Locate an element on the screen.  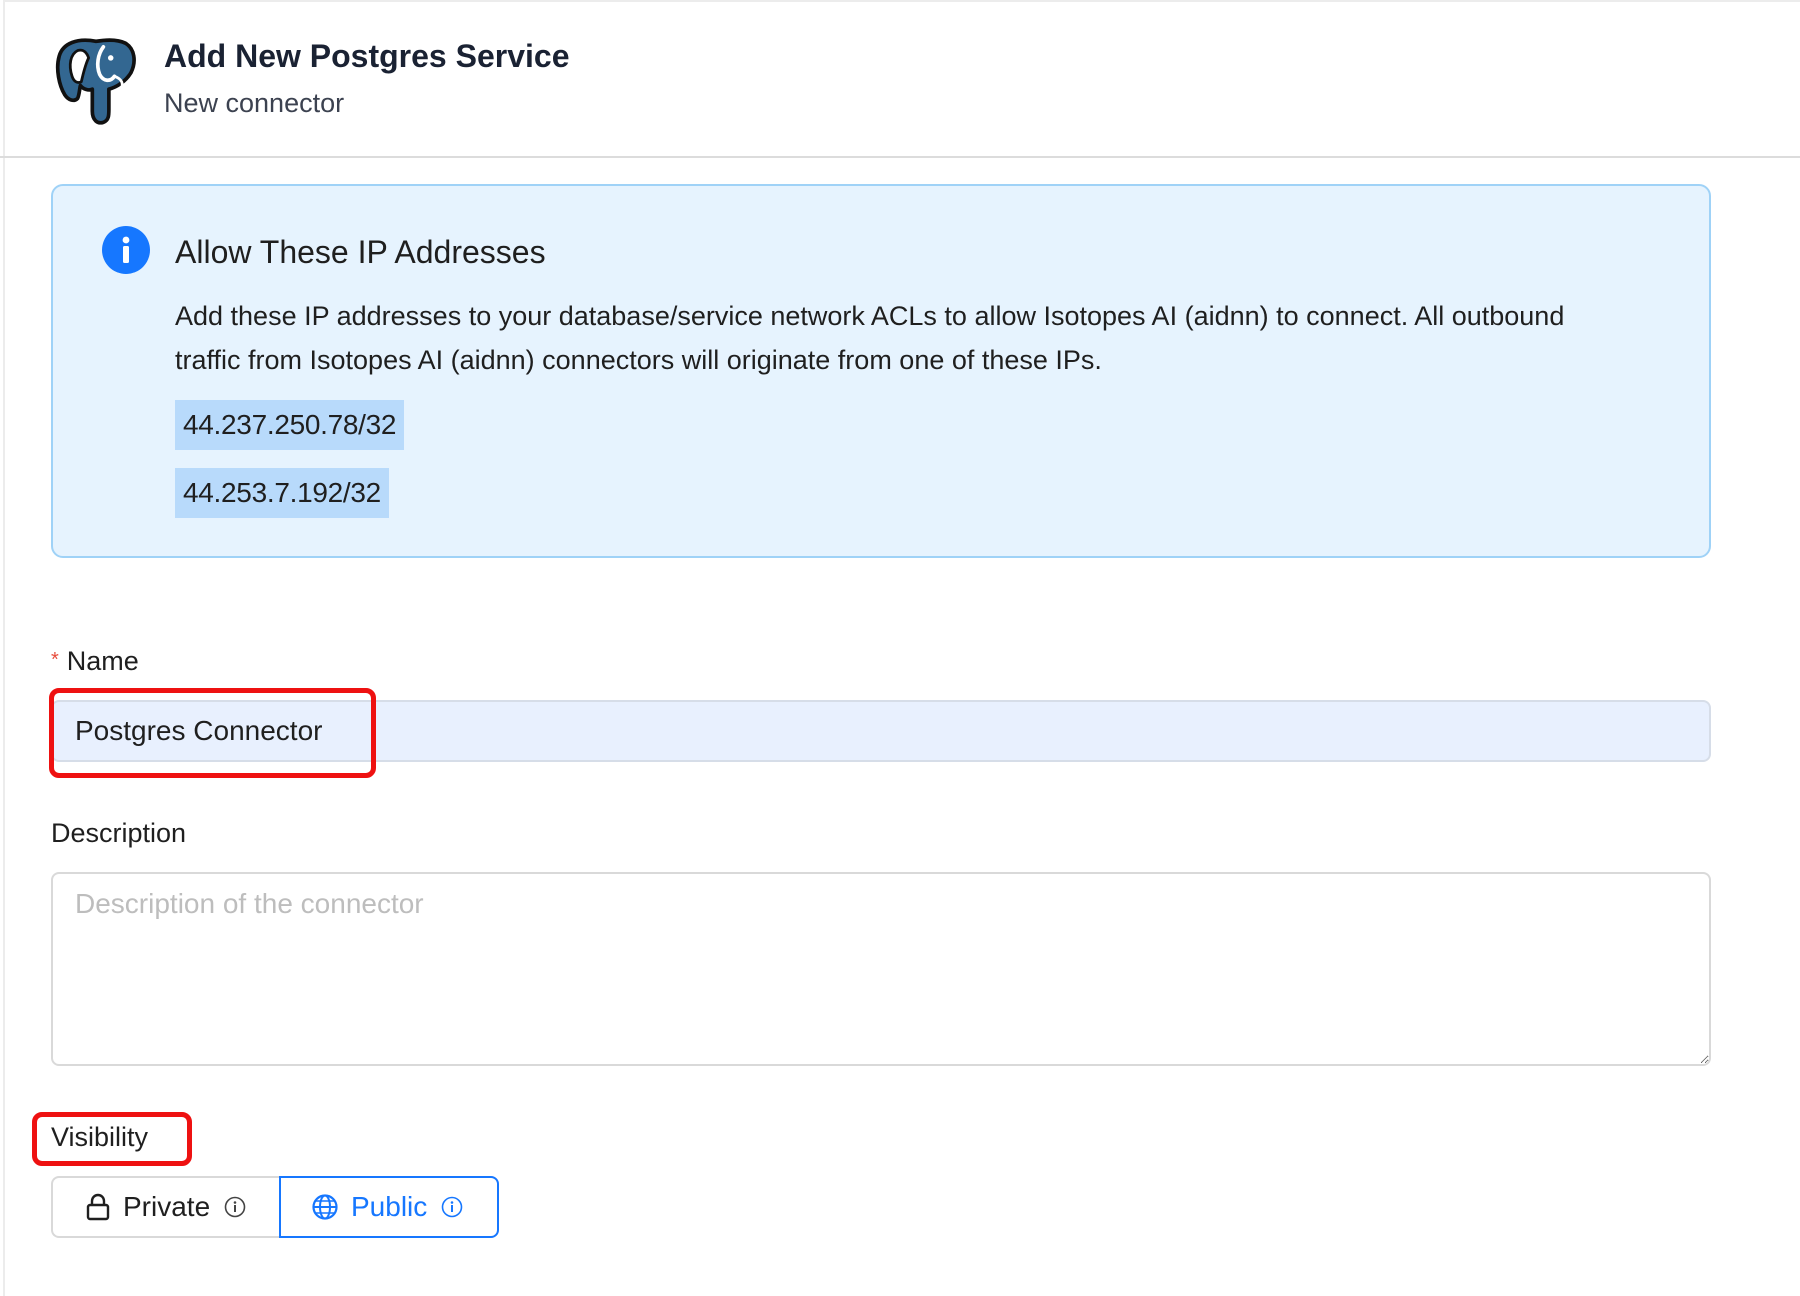
description-textarea is located at coordinates (881, 969).